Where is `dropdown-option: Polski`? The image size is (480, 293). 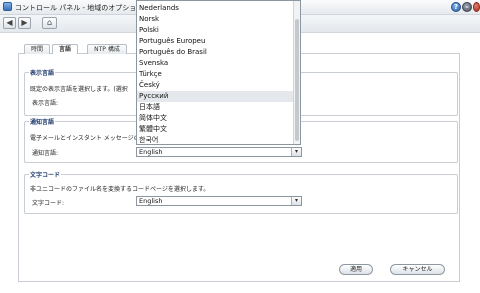 dropdown-option: Polski is located at coordinates (149, 30).